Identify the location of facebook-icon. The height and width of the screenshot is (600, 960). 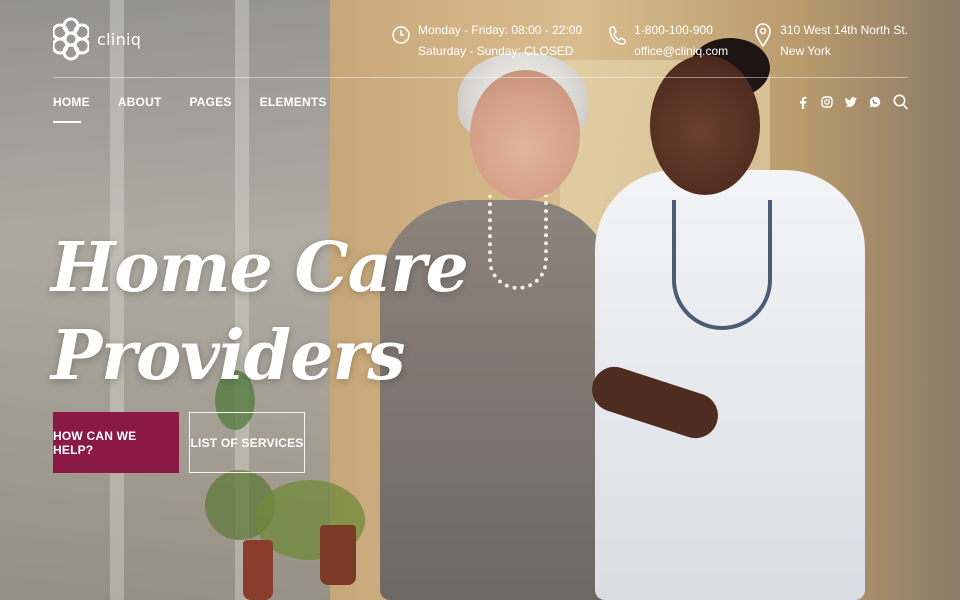
(803, 102).